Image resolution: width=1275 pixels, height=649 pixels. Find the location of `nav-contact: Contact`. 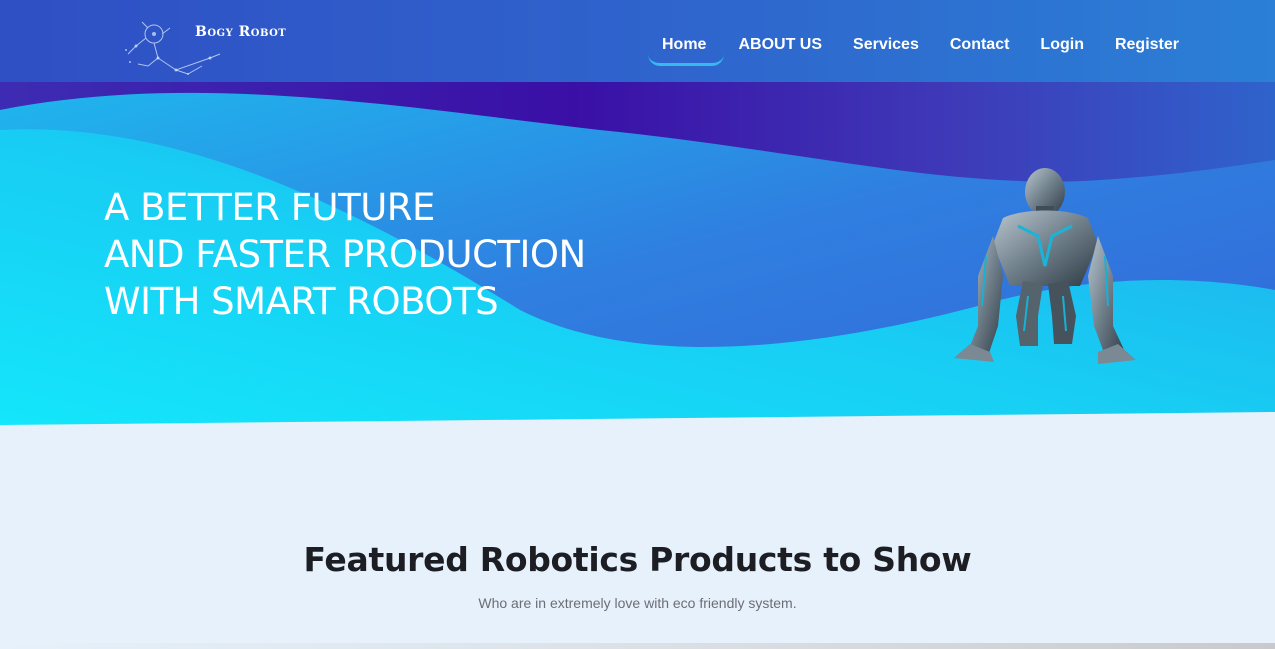

nav-contact: Contact is located at coordinates (980, 48).